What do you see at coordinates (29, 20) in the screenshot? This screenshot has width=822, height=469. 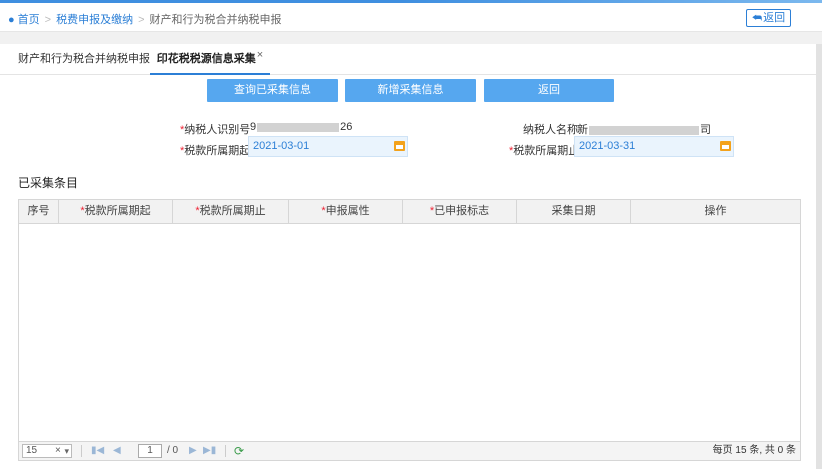 I see `breadcrumb-home: 首页` at bounding box center [29, 20].